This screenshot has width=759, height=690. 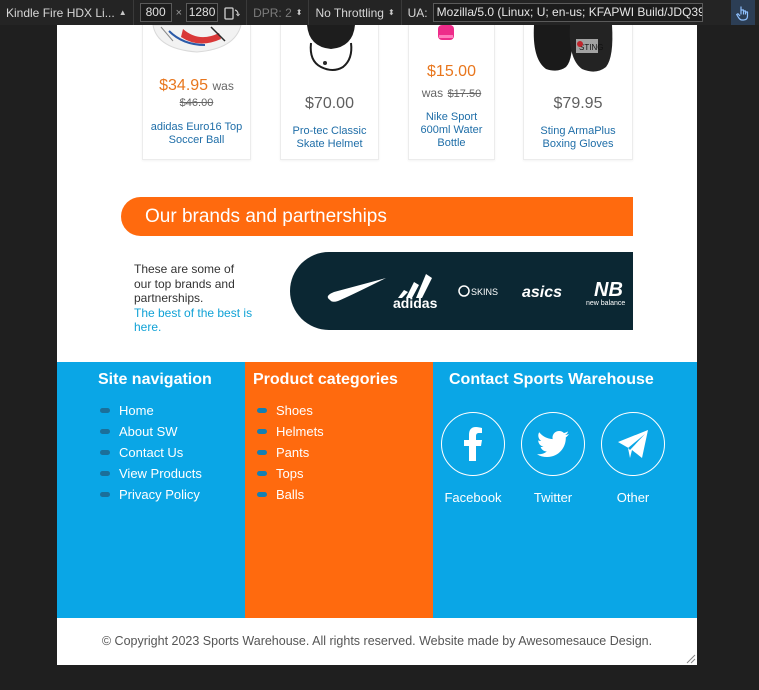 What do you see at coordinates (451, 71) in the screenshot?
I see `product-price: $15.00` at bounding box center [451, 71].